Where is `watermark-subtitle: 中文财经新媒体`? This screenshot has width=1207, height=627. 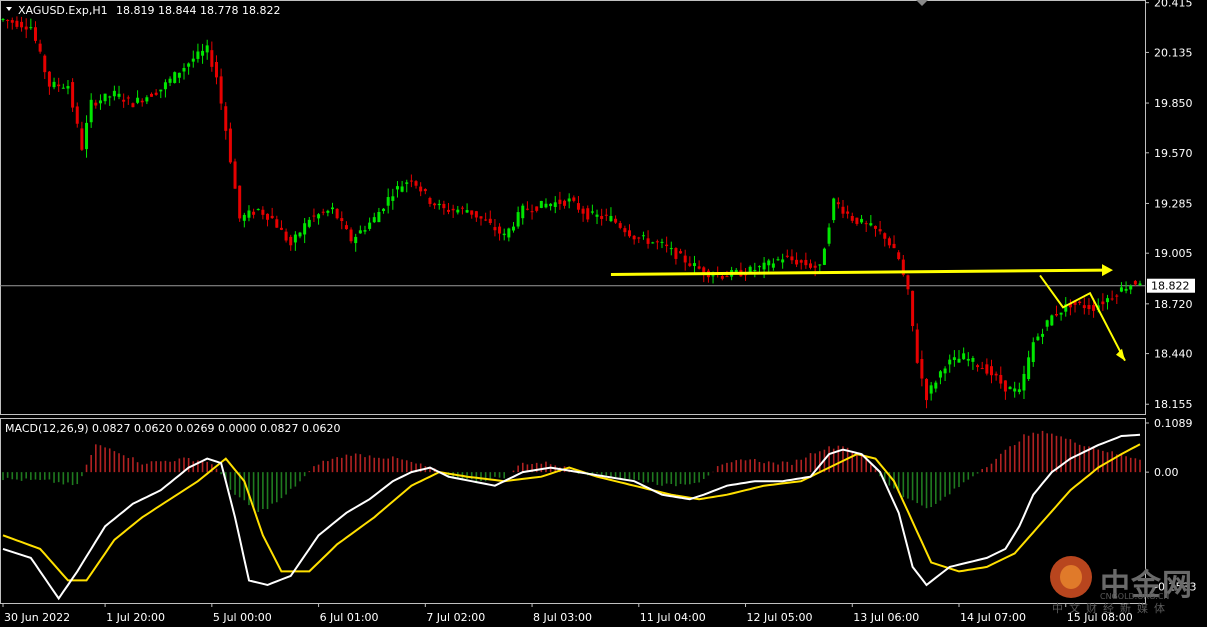 watermark-subtitle: 中文财经新媒体 is located at coordinates (1111, 608).